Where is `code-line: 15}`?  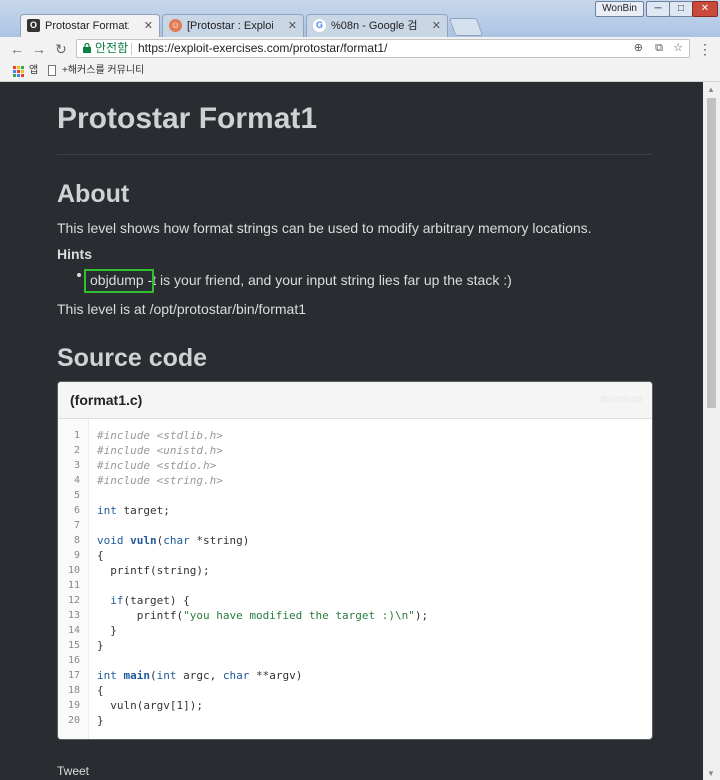 code-line: 15} is located at coordinates (355, 645).